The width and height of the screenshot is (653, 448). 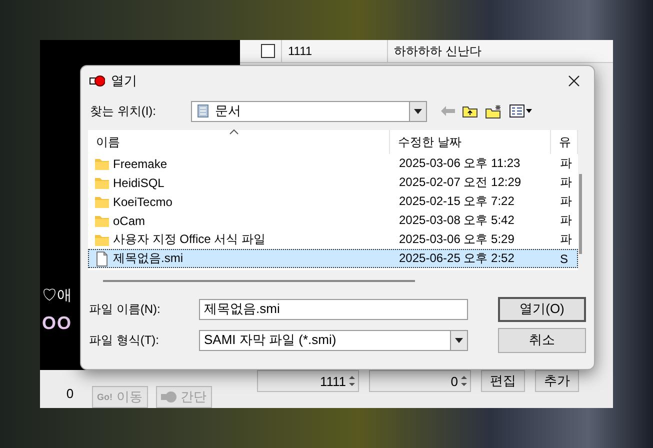 What do you see at coordinates (493, 111) in the screenshot?
I see `new-folder-icon` at bounding box center [493, 111].